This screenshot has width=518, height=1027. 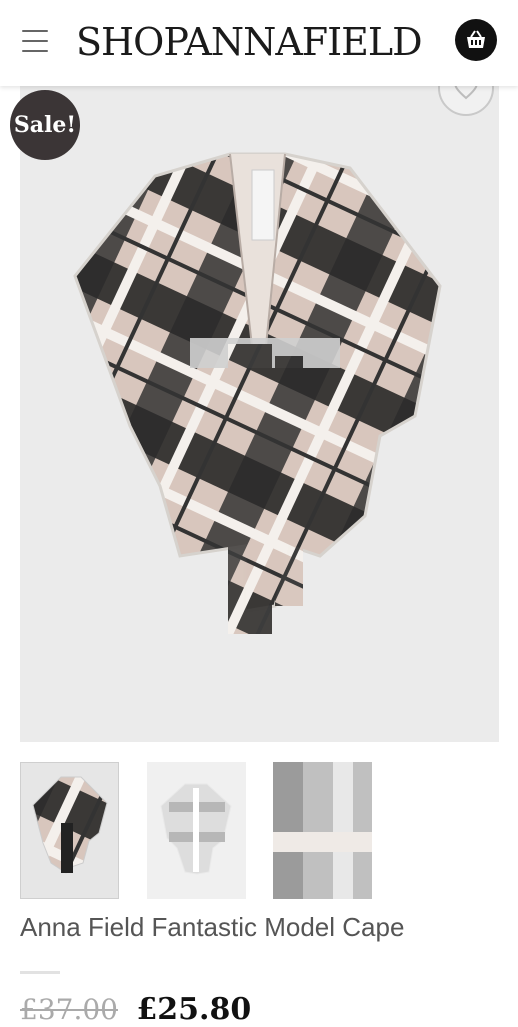 I want to click on hamburger-menu-icon, so click(x=35, y=41).